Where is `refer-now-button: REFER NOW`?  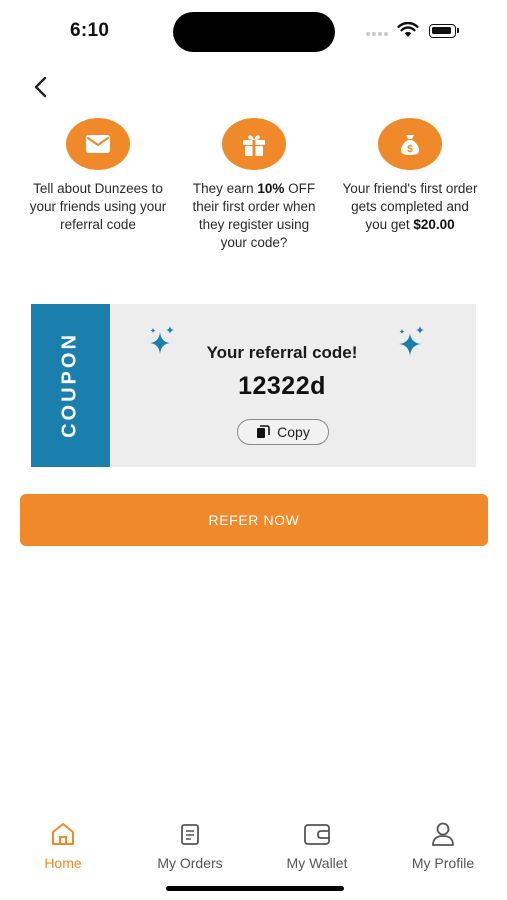
refer-now-button: REFER NOW is located at coordinates (254, 520).